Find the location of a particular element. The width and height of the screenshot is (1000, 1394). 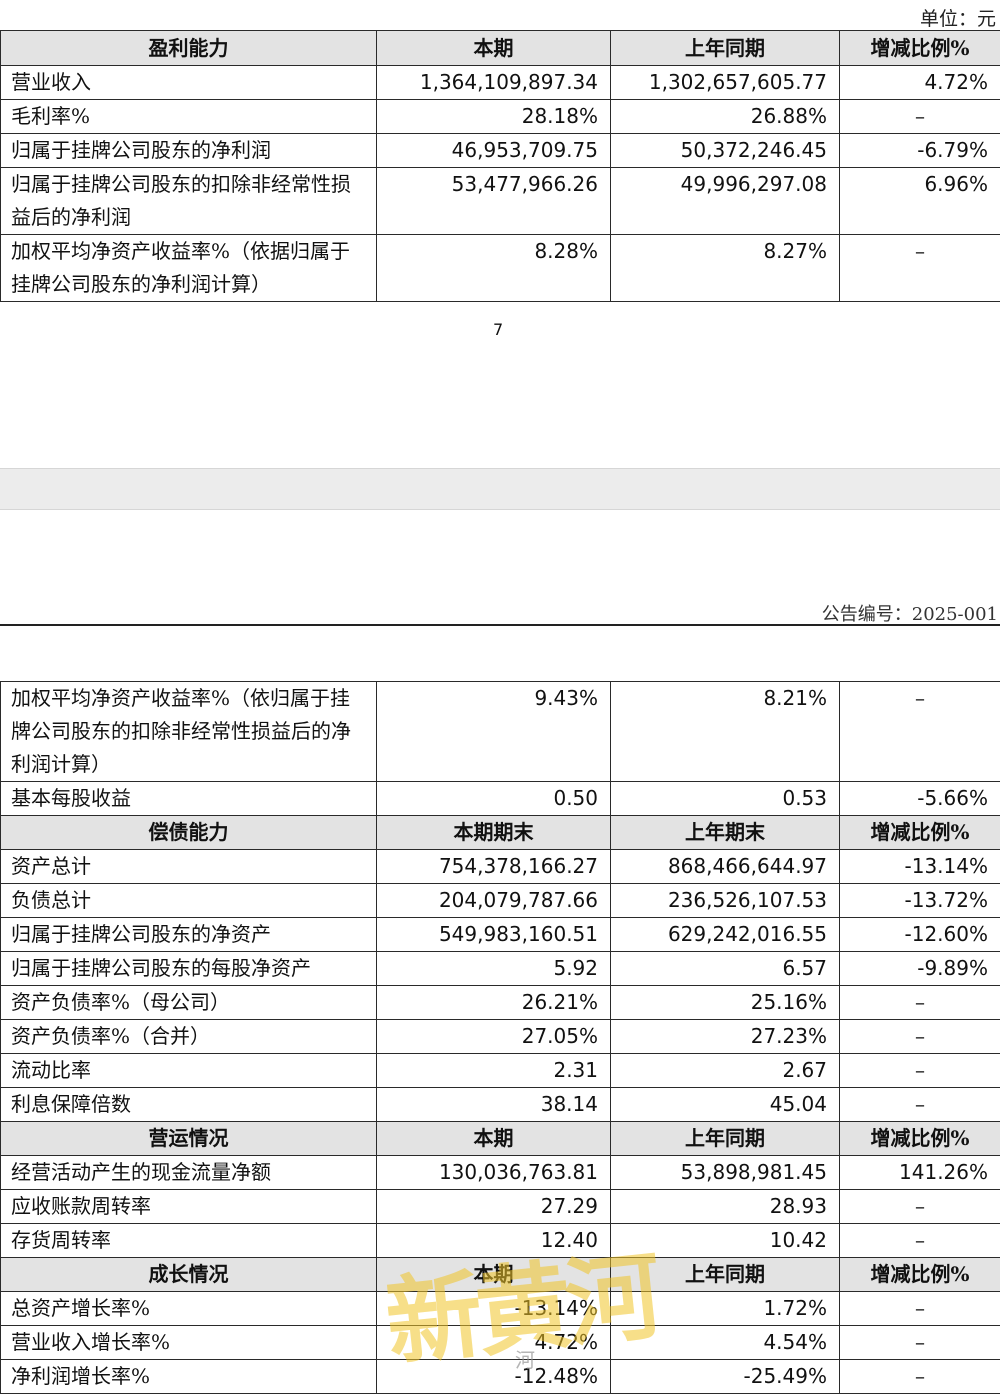

row-label: 归属于挂牌公司股东的净资产 is located at coordinates (188, 934).